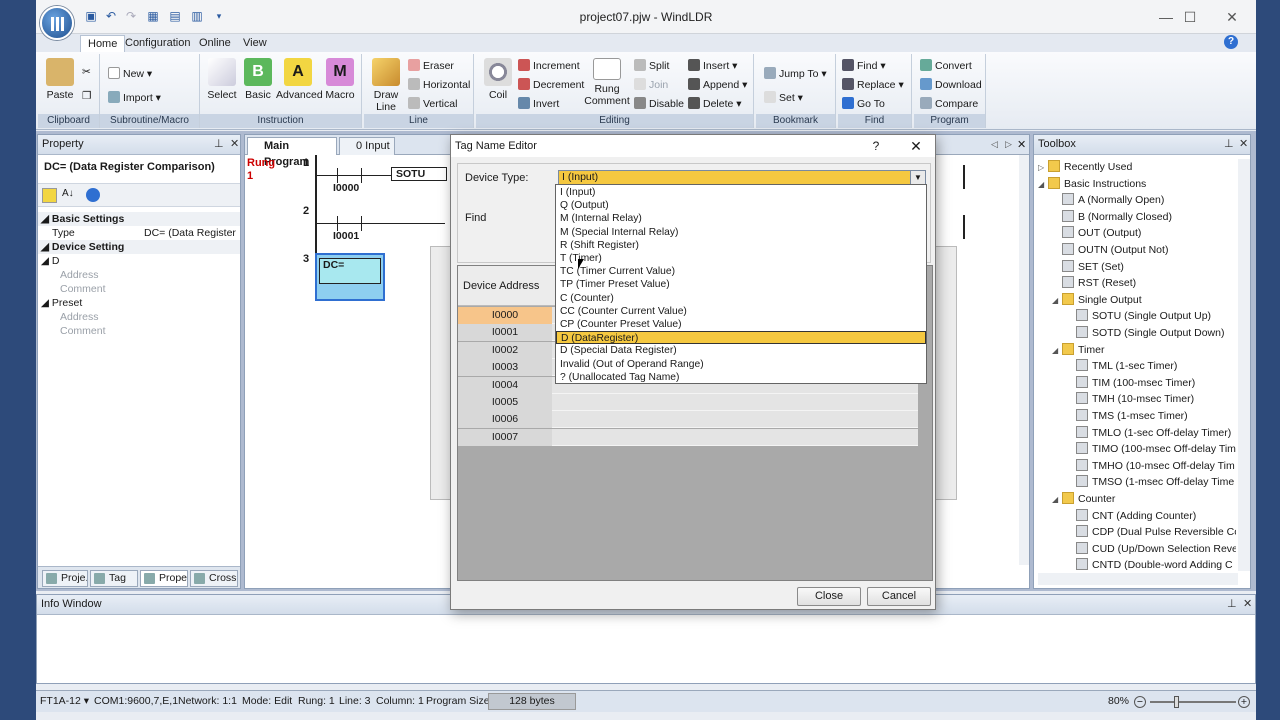 Image resolution: width=1280 pixels, height=720 pixels. Describe the element at coordinates (1097, 300) in the screenshot. I see `toolbox-item: ◢ Single Output` at that location.